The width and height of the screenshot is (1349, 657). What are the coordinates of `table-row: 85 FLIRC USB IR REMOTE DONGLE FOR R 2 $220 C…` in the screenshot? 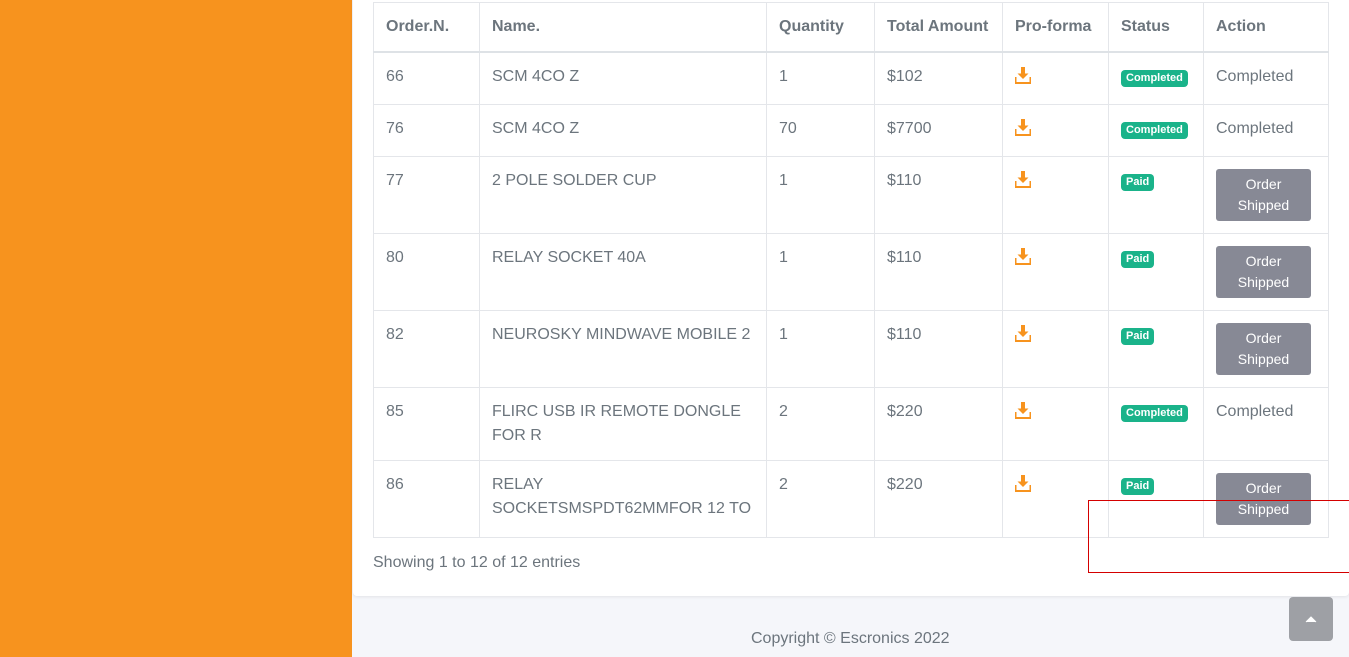 It's located at (851, 424).